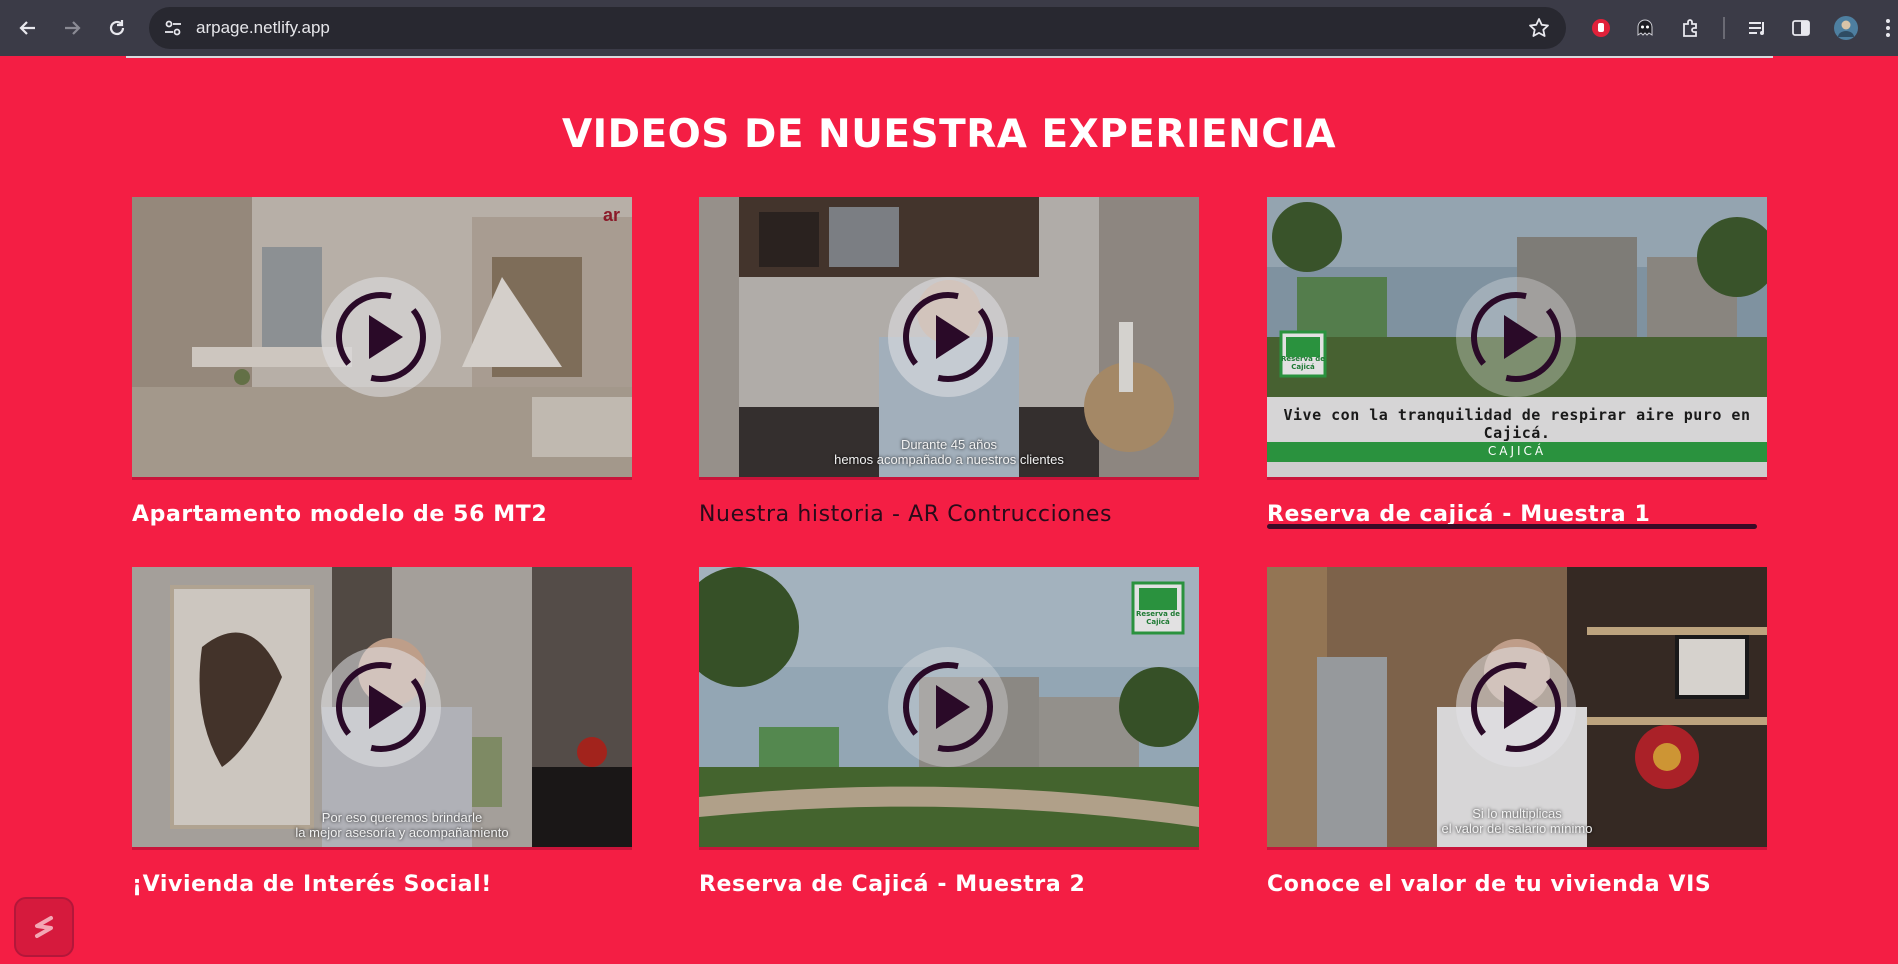  What do you see at coordinates (1801, 28) in the screenshot?
I see `side-panel-icon` at bounding box center [1801, 28].